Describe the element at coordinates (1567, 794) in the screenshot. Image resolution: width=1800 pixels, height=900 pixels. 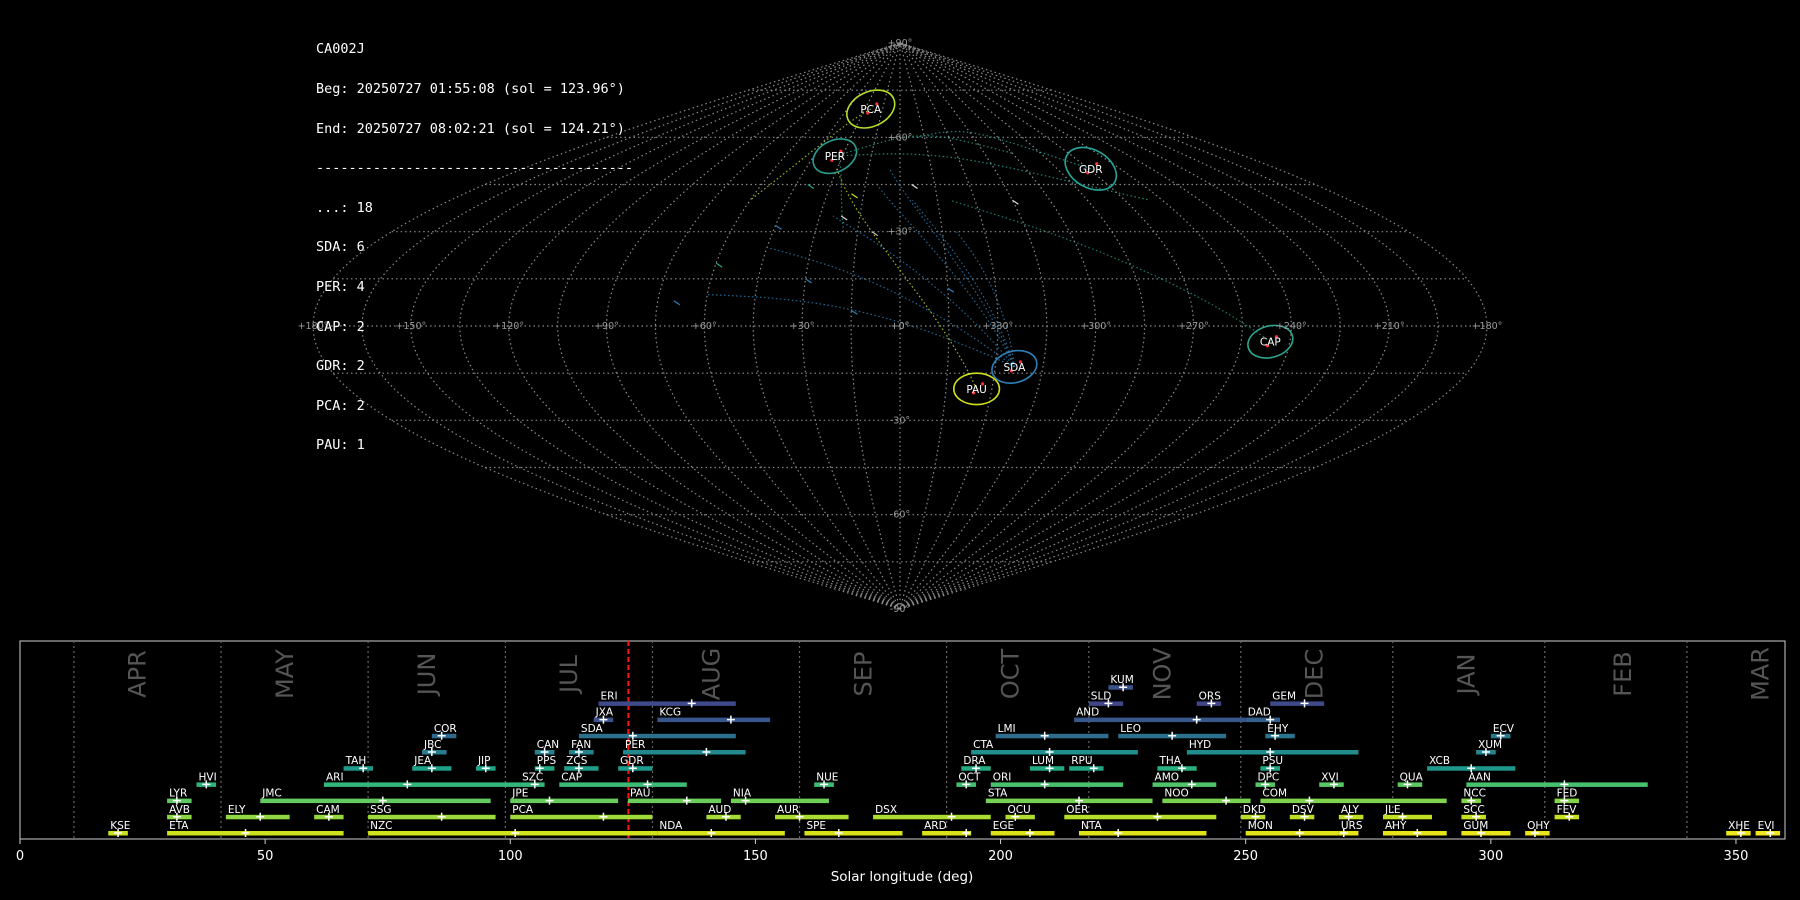
I see `shower-label-fed: FED` at that location.